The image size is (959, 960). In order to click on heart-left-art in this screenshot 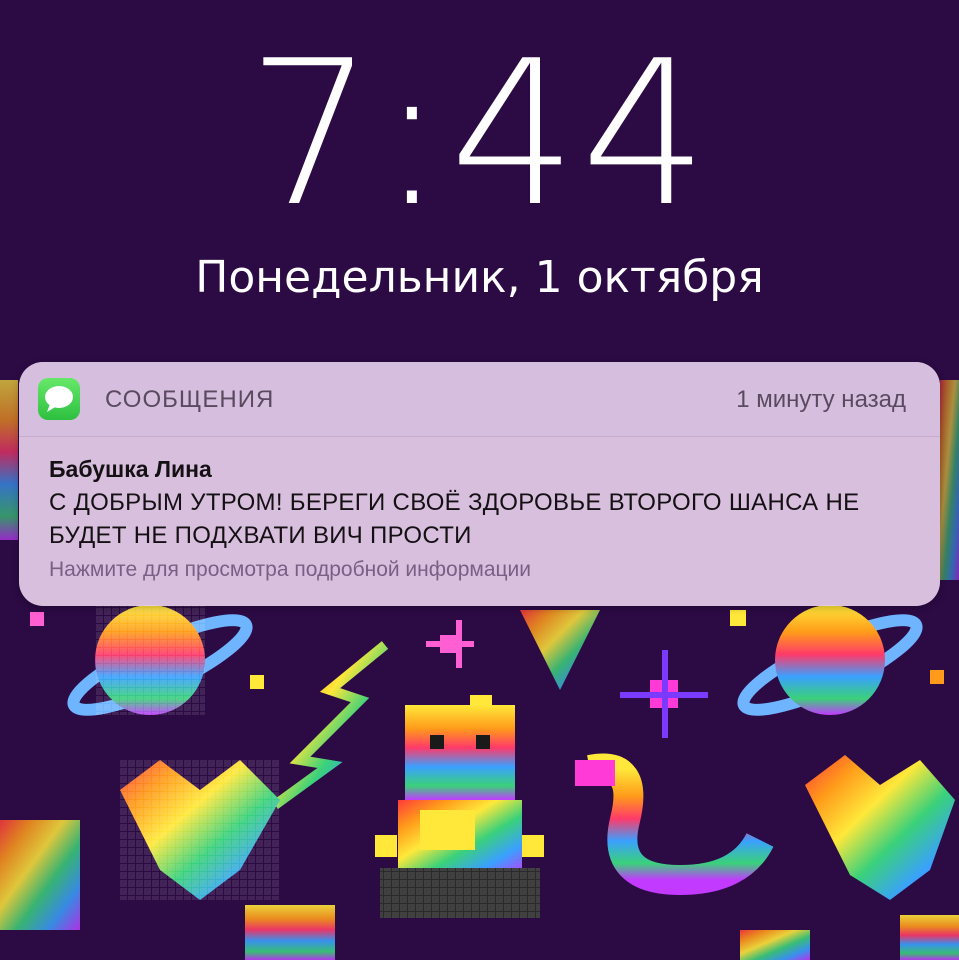, I will do `click(200, 830)`.